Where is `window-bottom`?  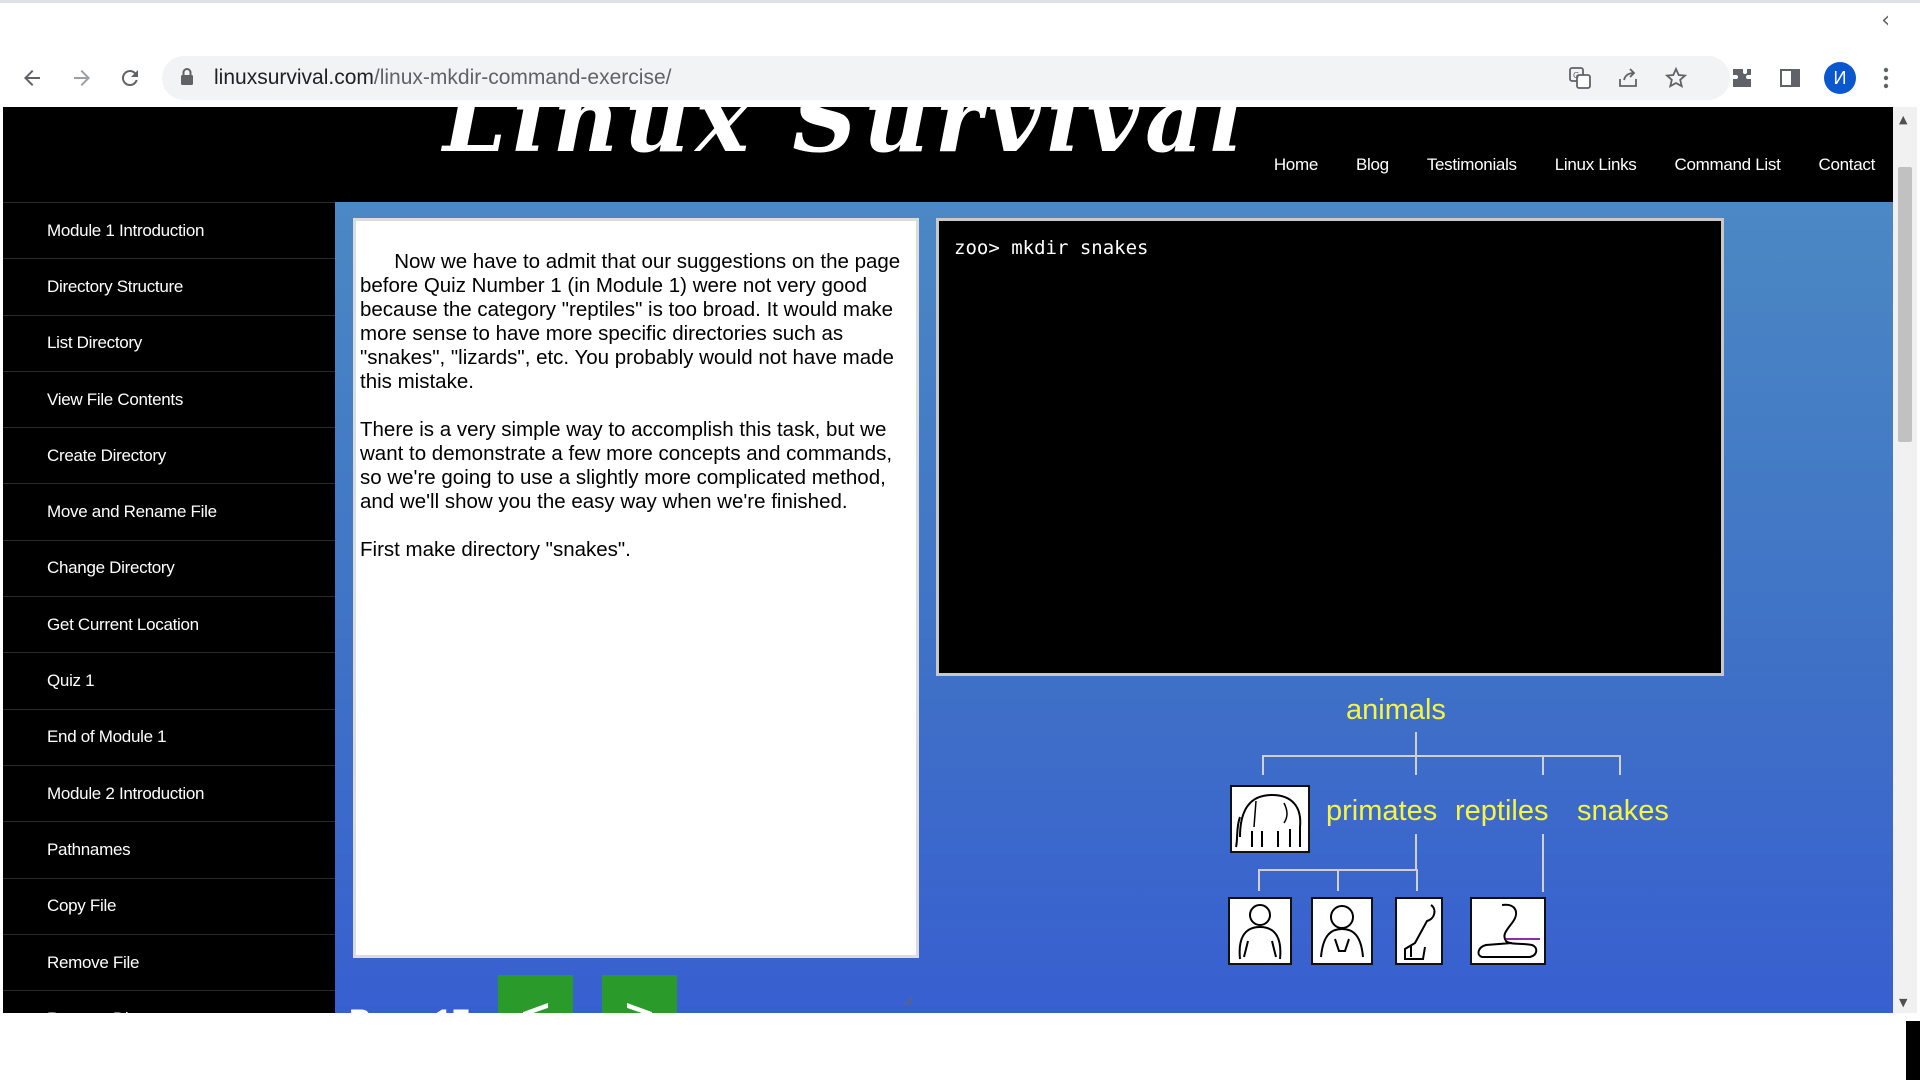
window-bottom is located at coordinates (960, 1046).